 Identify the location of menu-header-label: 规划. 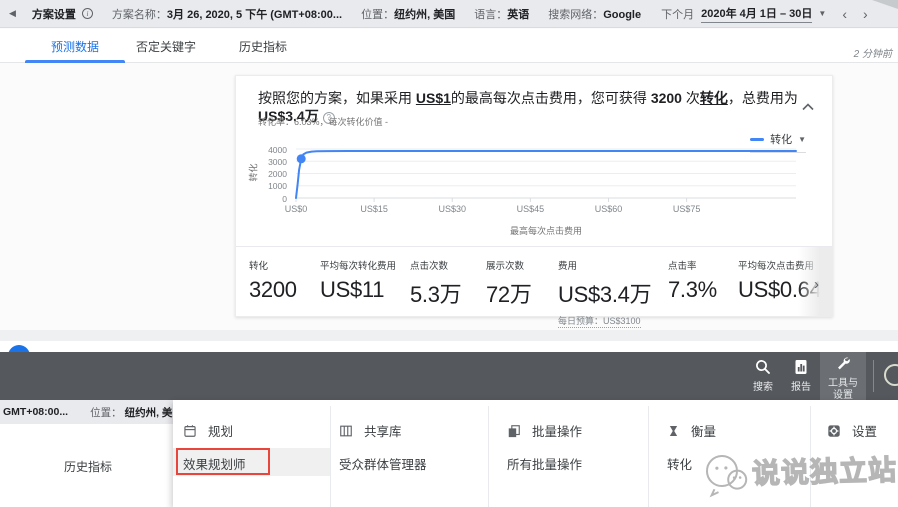
(221, 432).